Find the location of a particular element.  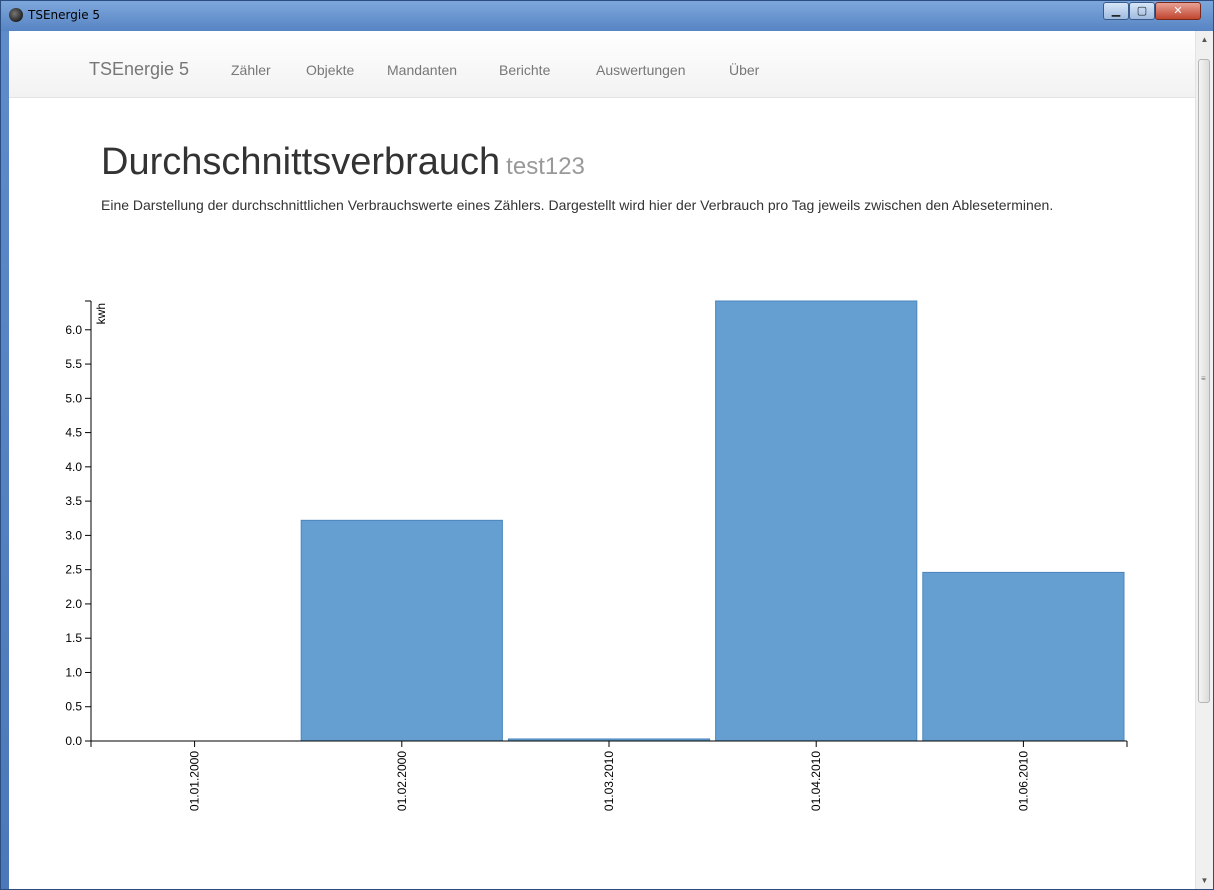

vertical-scrollbar: ▲ ≡ ▼ is located at coordinates (1204, 460).